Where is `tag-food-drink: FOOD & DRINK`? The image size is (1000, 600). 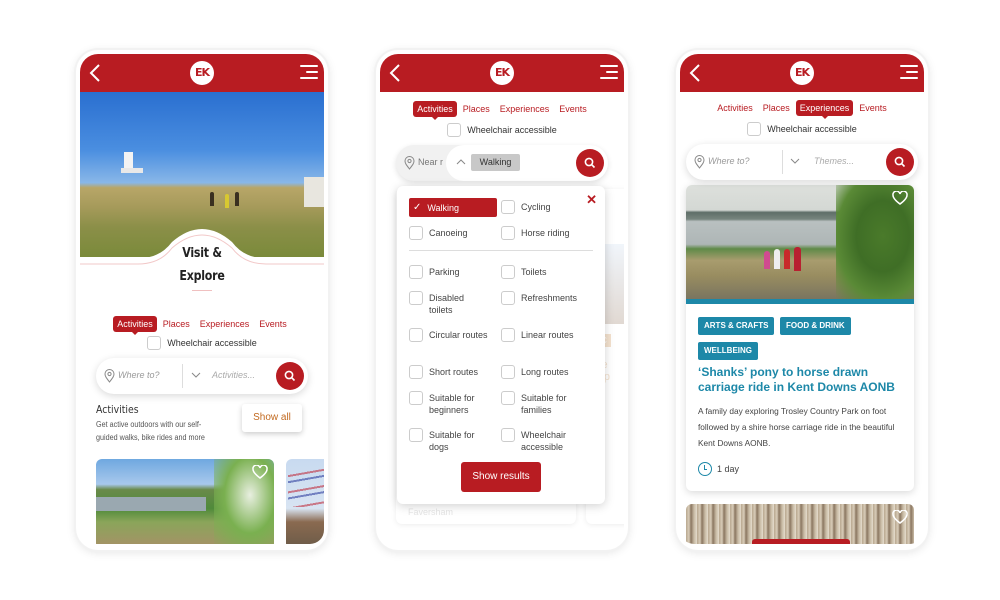 tag-food-drink: FOOD & DRINK is located at coordinates (815, 326).